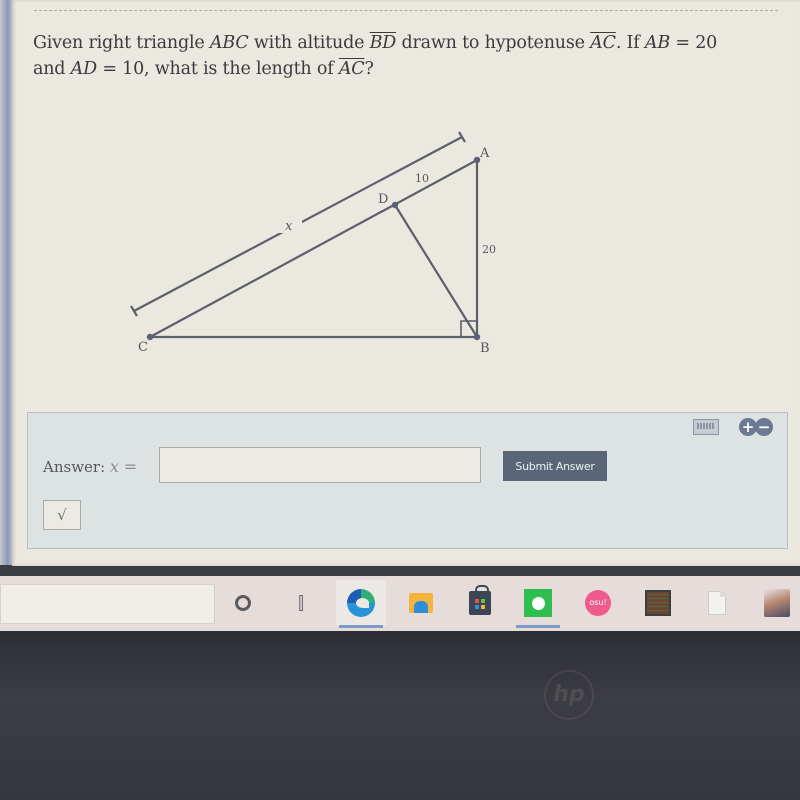 Image resolution: width=800 pixels, height=800 pixels. I want to click on question-fragment: . If, so click(630, 43).